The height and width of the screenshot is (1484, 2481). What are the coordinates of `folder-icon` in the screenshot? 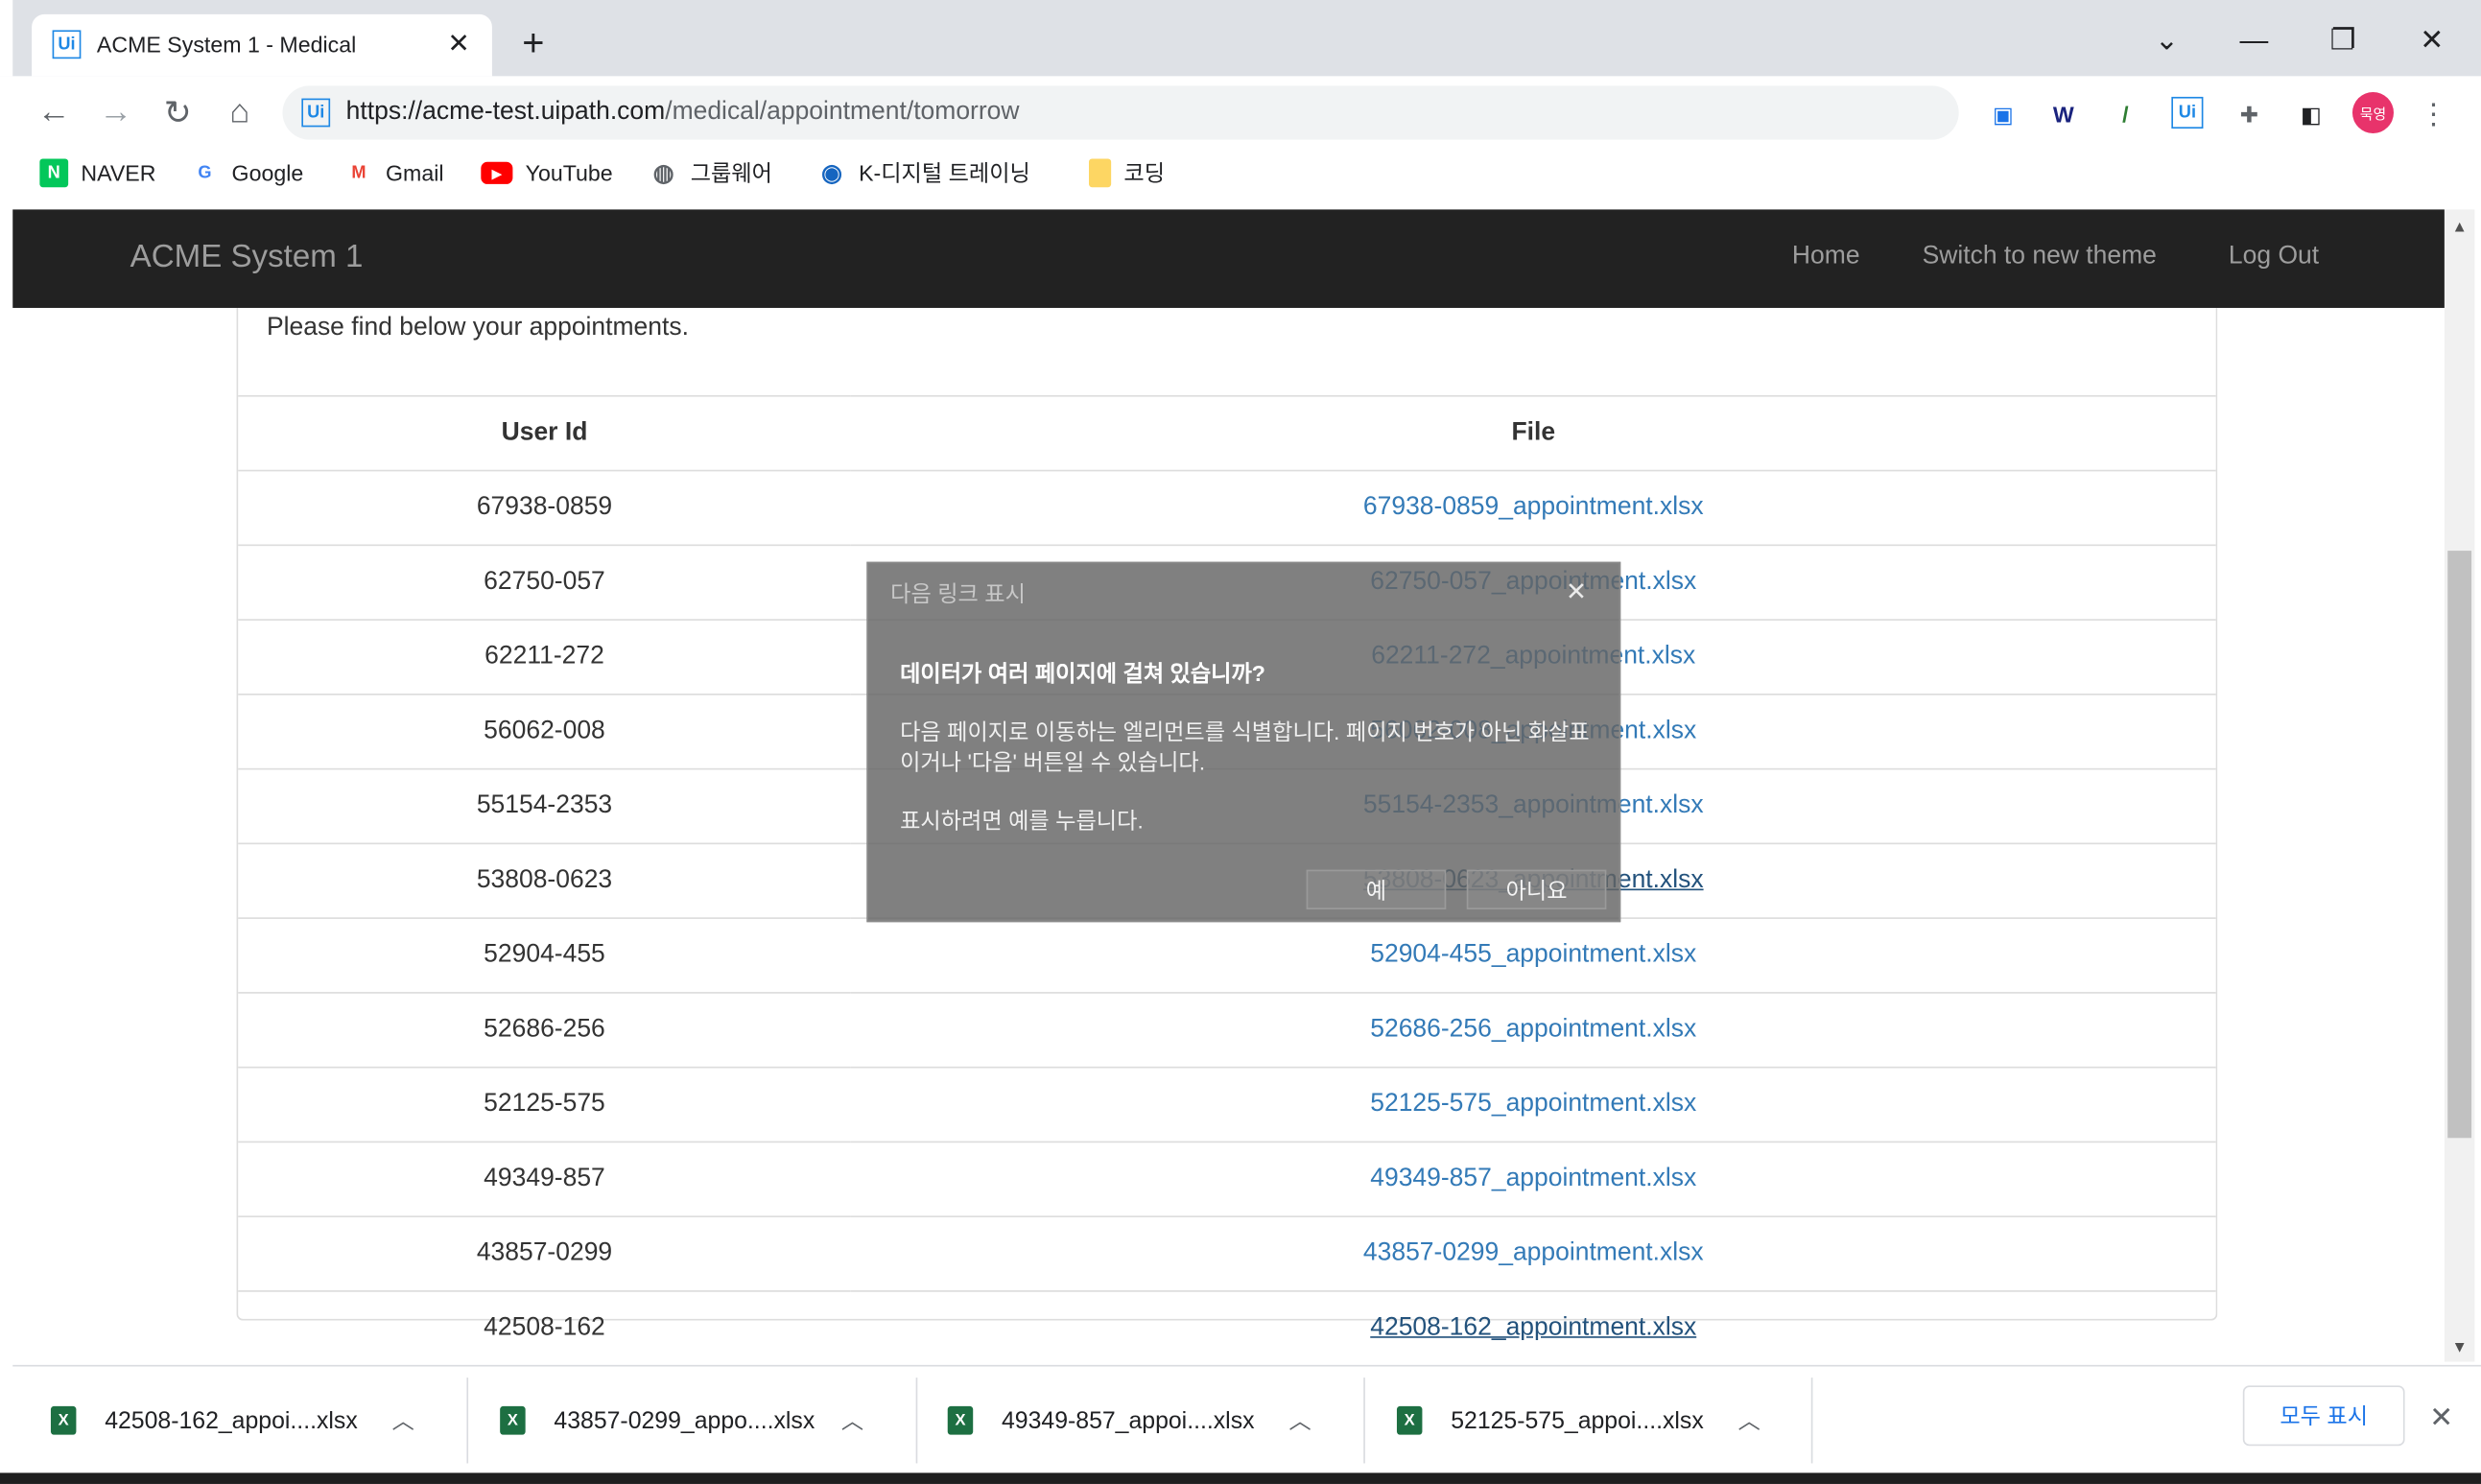 It's located at (1100, 173).